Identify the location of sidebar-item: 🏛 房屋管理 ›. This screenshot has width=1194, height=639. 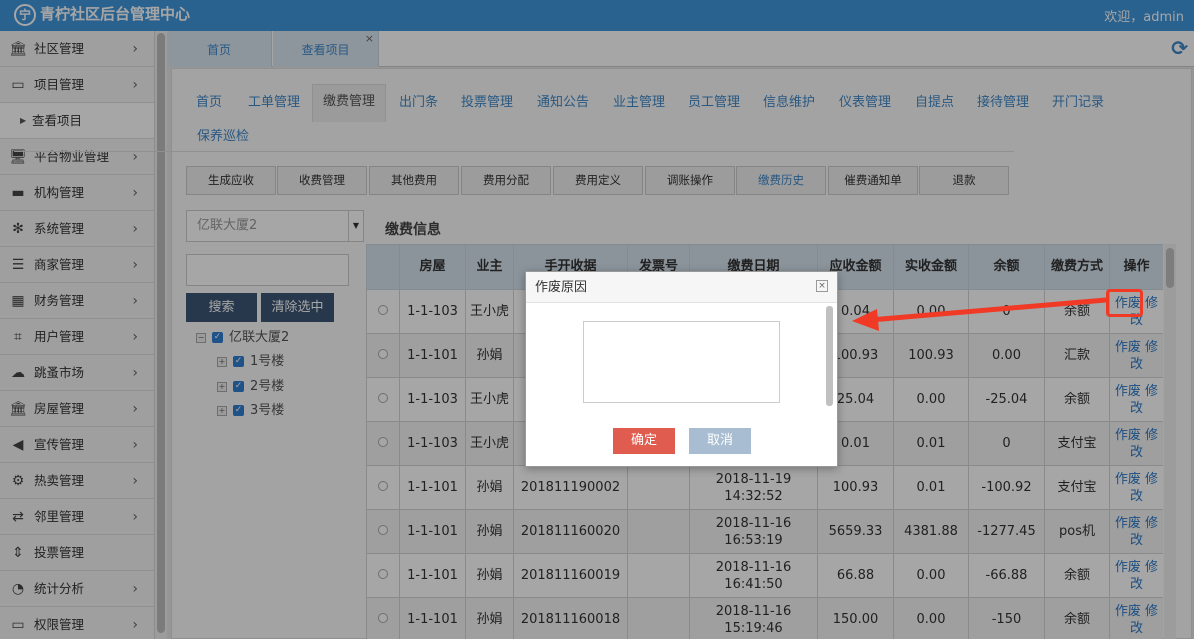
(77, 409).